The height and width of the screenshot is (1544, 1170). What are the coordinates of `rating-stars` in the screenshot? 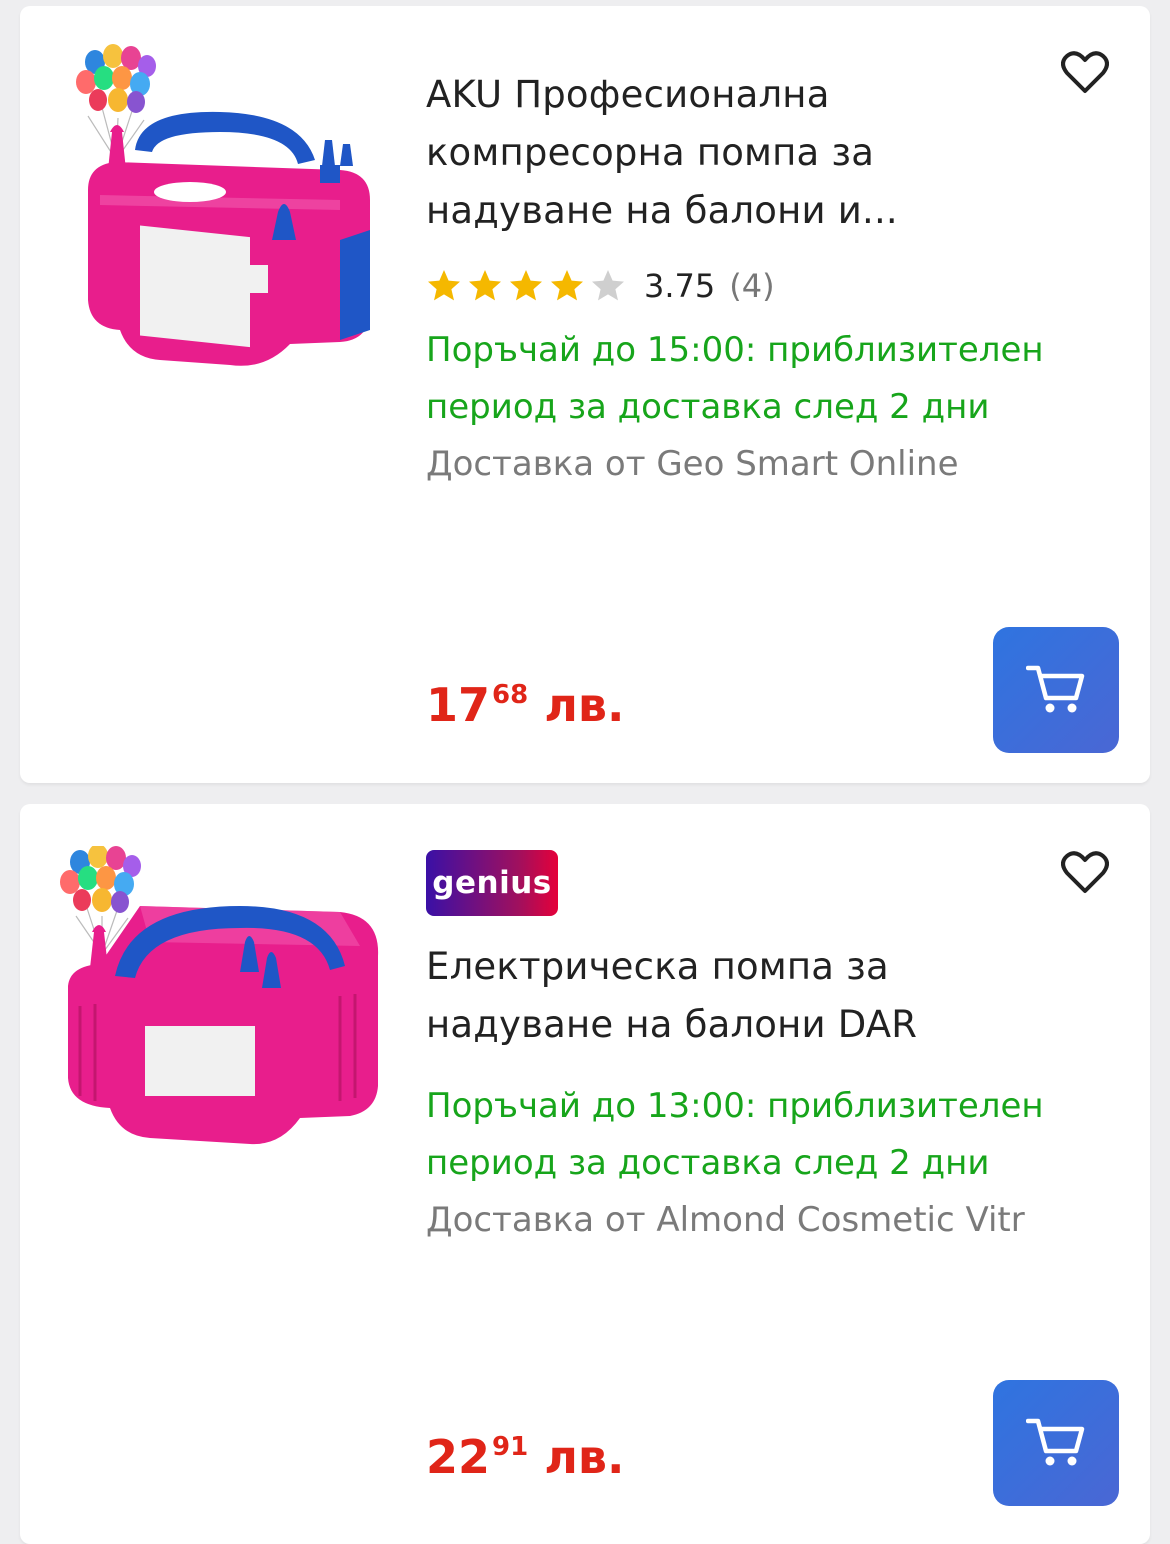 It's located at (526, 286).